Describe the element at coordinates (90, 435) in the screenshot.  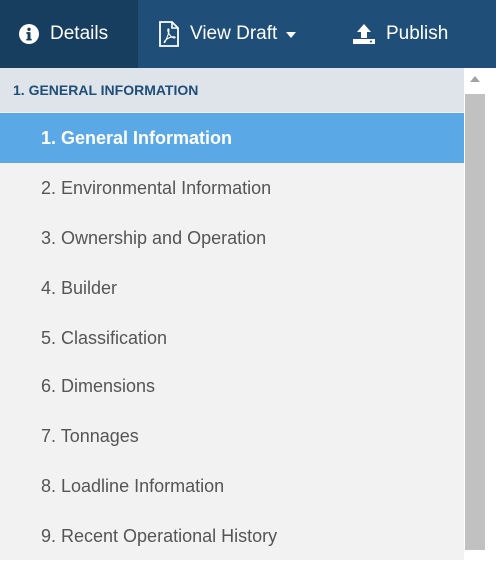
I see `nav-item-label: 7. Tonnages` at that location.